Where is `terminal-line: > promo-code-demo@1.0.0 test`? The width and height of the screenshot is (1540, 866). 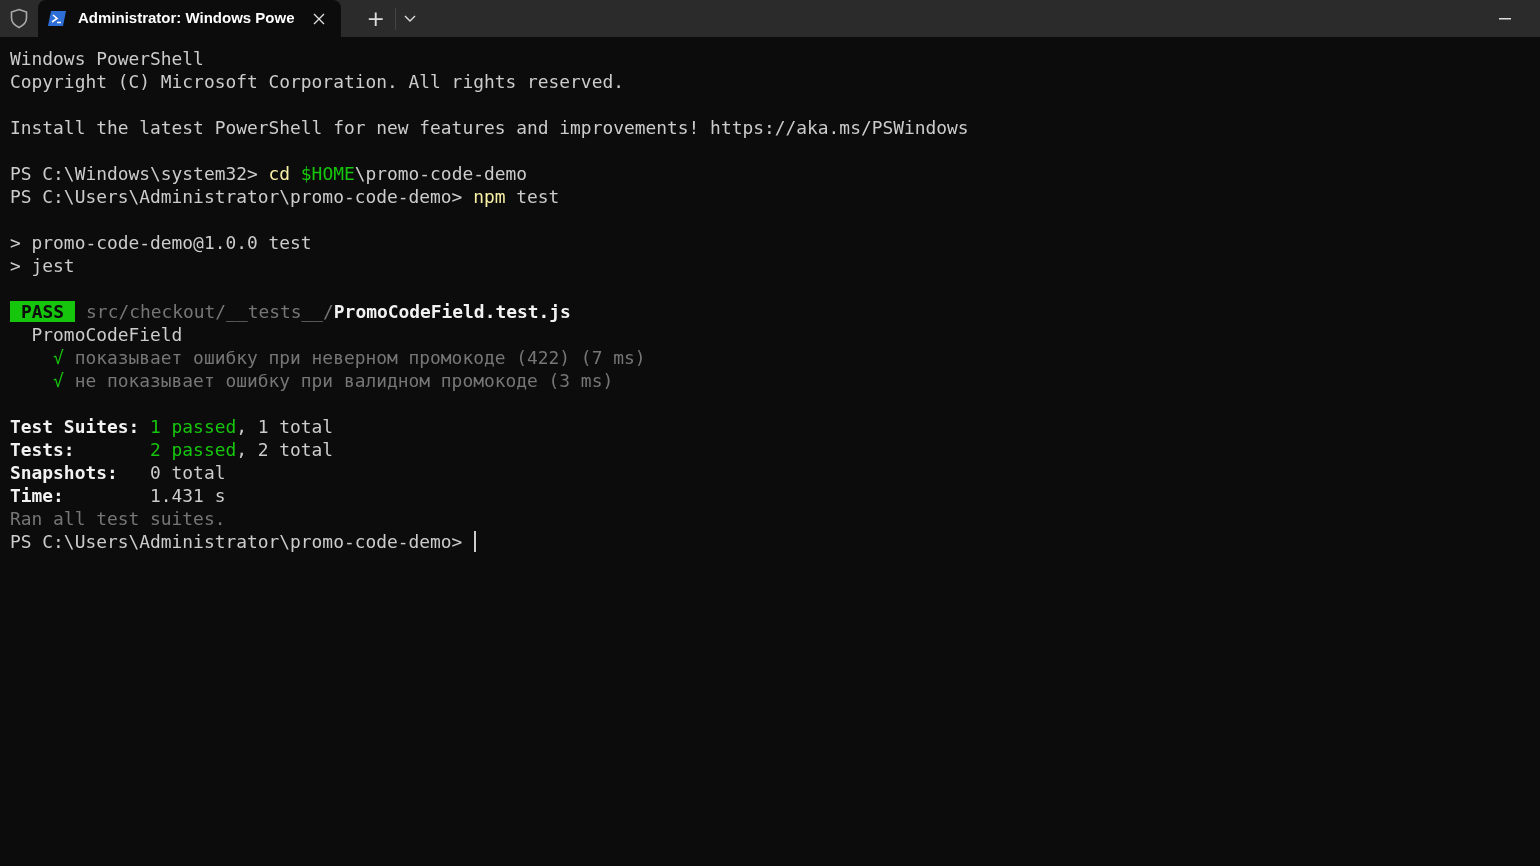
terminal-line: > promo-code-demo@1.0.0 test is located at coordinates (161, 242).